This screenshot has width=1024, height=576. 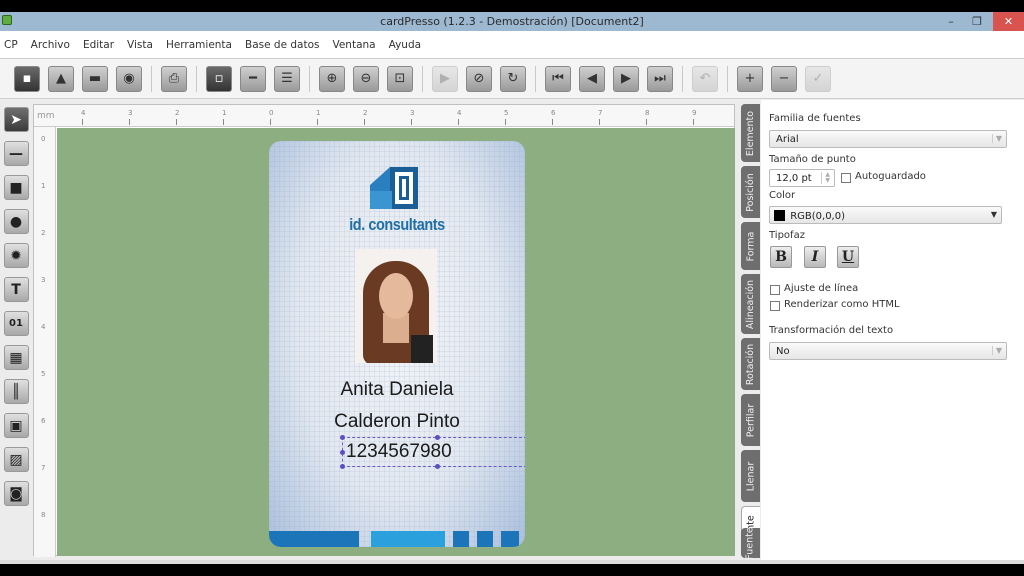 What do you see at coordinates (437, 437) in the screenshot?
I see `resize-handle-n` at bounding box center [437, 437].